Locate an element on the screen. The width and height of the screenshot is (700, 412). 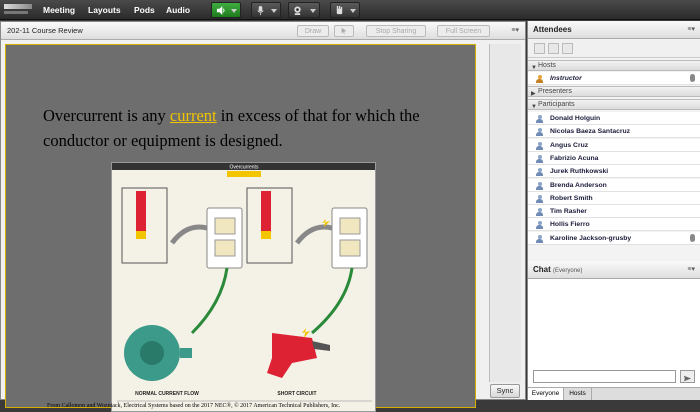
participant-row: Robert Smith is located at coordinates (614, 198).